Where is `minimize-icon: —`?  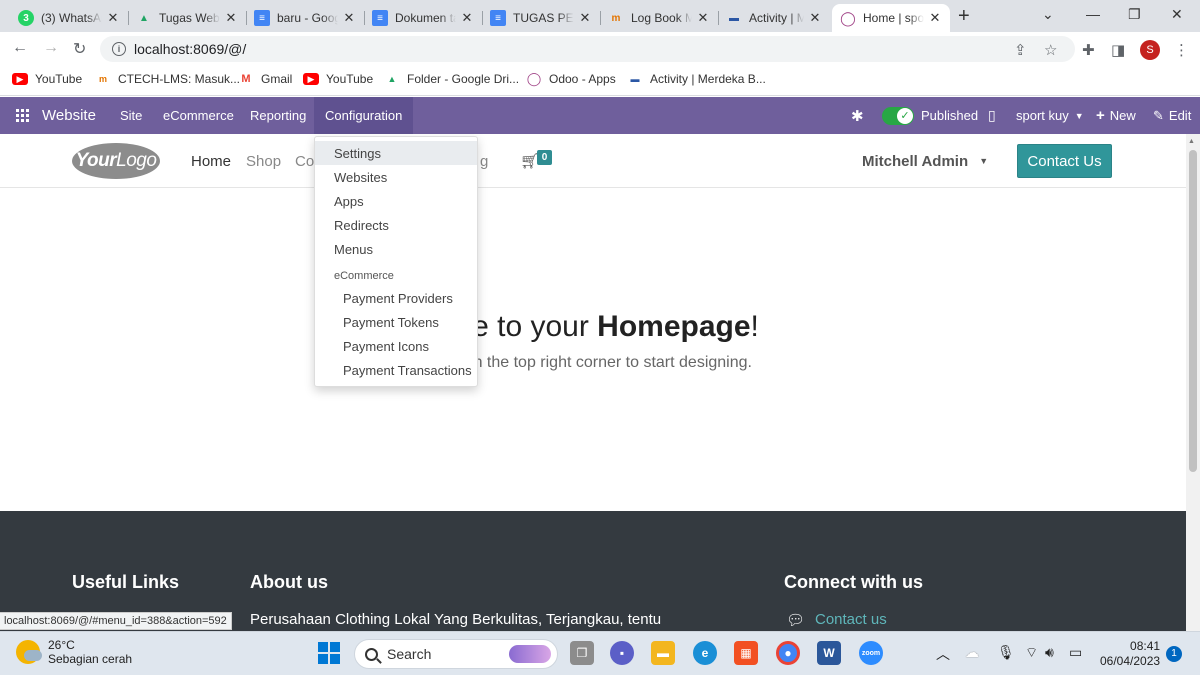
minimize-icon: — is located at coordinates (1093, 14).